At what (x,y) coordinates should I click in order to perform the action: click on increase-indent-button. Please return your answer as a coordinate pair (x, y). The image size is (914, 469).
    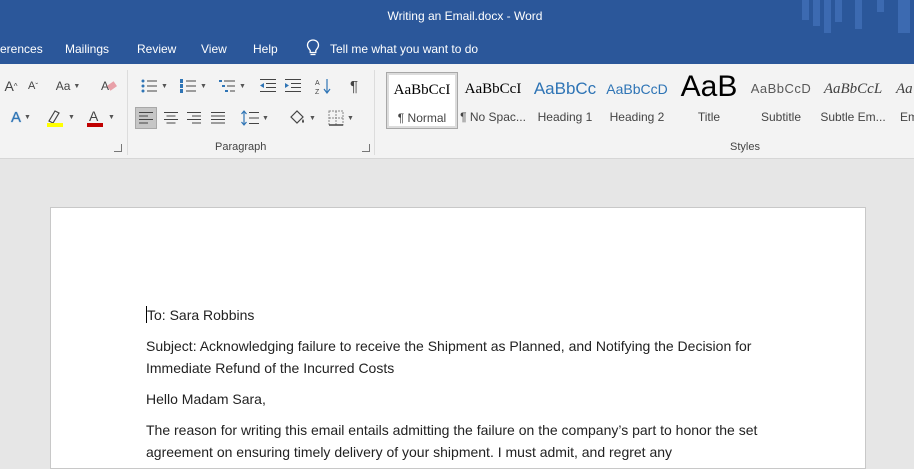
    Looking at the image, I should click on (293, 86).